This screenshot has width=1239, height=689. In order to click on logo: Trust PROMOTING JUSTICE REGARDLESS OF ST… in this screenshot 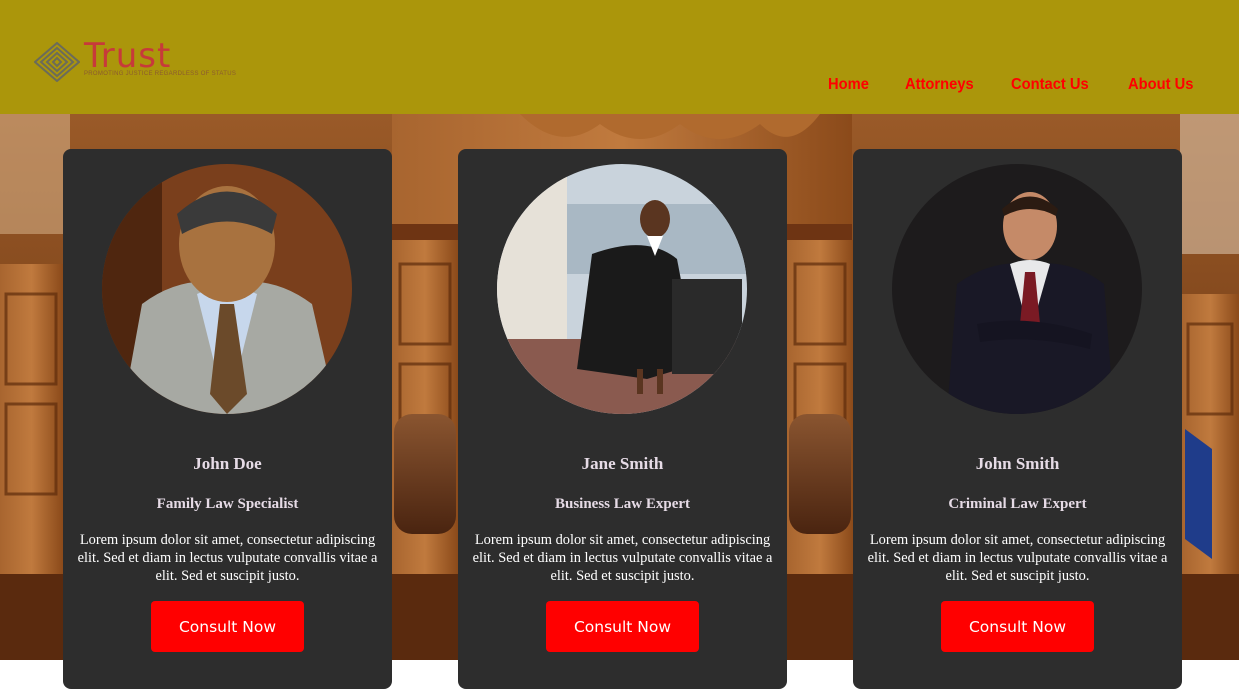, I will do `click(135, 60)`.